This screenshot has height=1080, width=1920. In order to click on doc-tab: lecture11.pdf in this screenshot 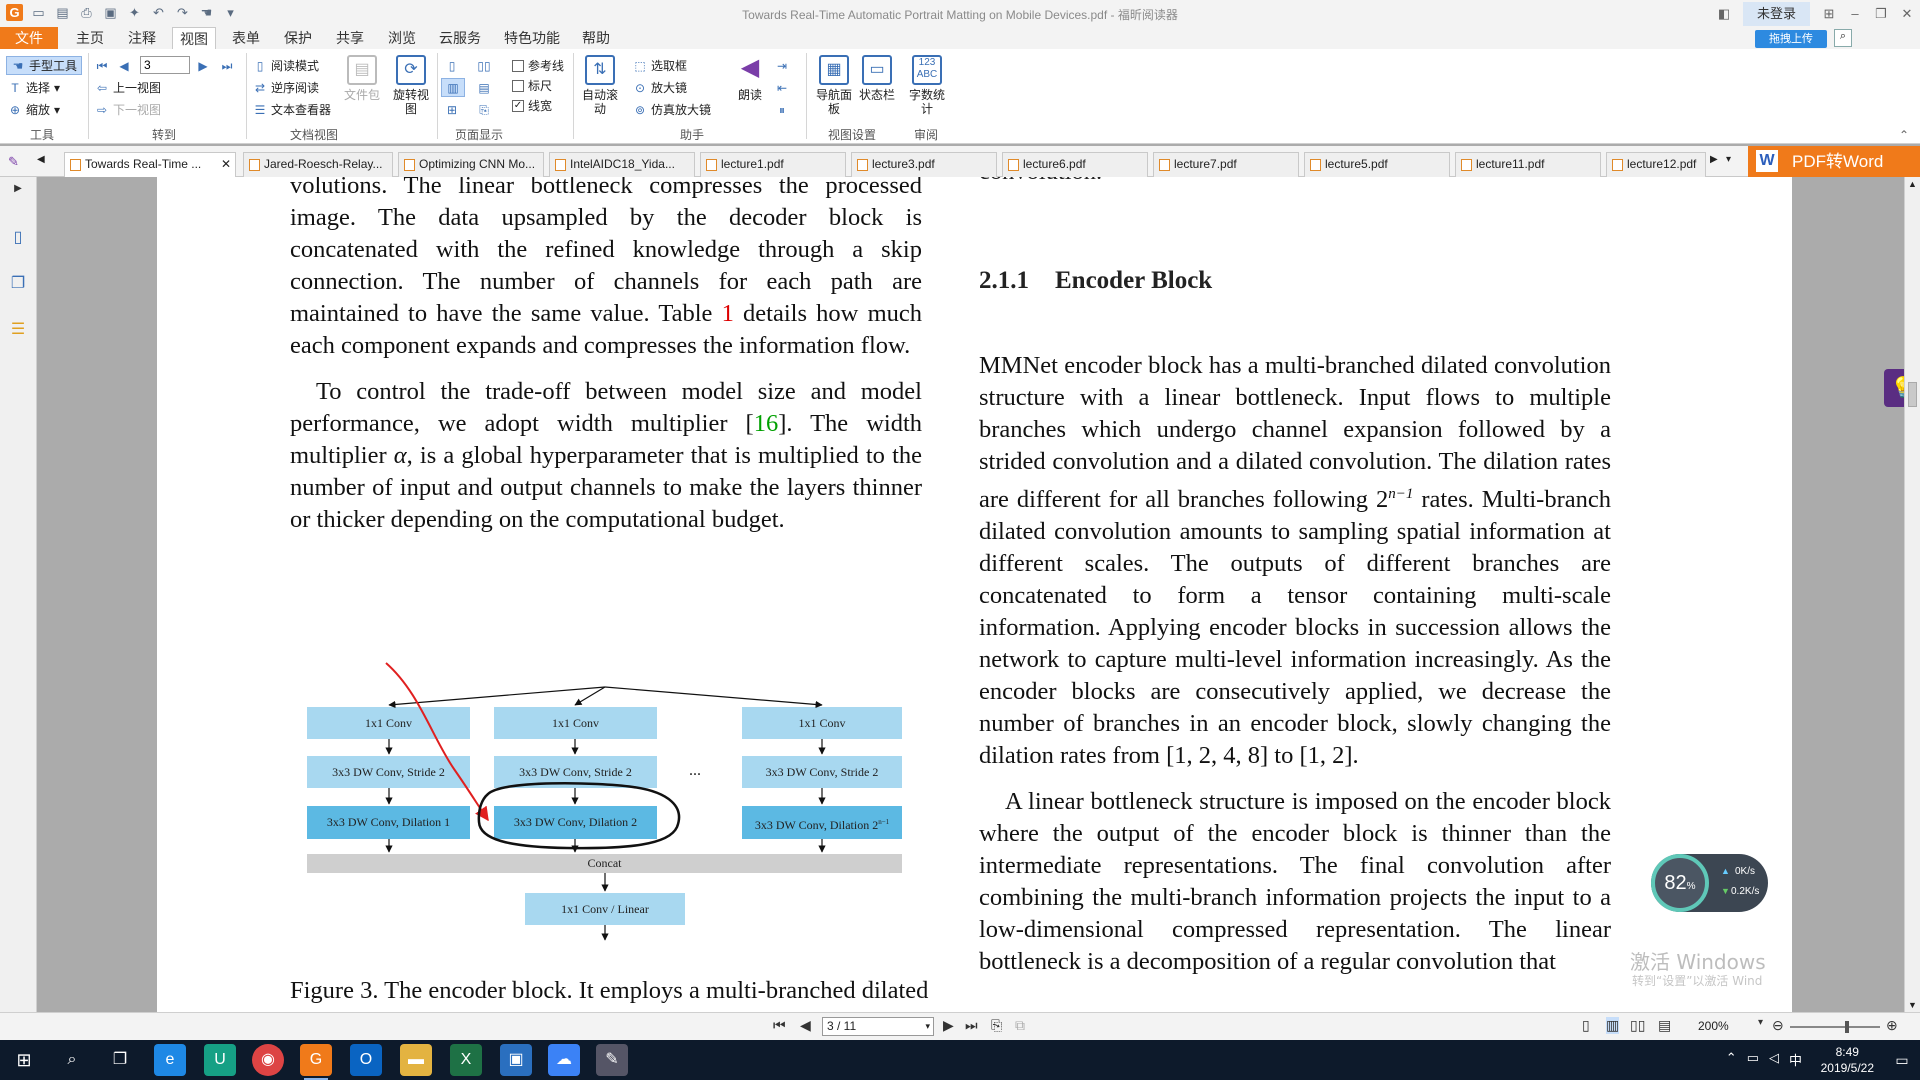, I will do `click(1528, 164)`.